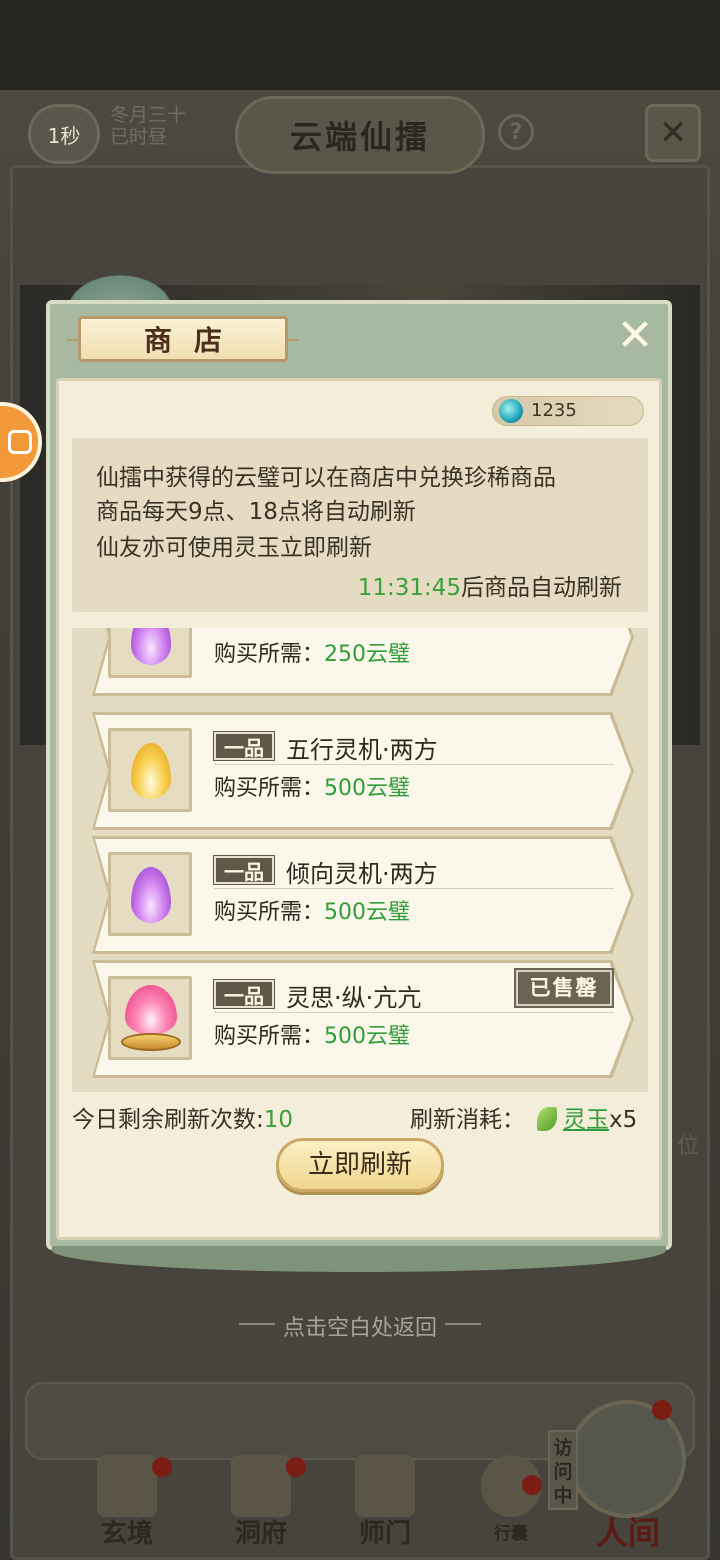  Describe the element at coordinates (256, 512) in the screenshot. I see `info-line: 商品每天9点、18点将自动刷新` at that location.